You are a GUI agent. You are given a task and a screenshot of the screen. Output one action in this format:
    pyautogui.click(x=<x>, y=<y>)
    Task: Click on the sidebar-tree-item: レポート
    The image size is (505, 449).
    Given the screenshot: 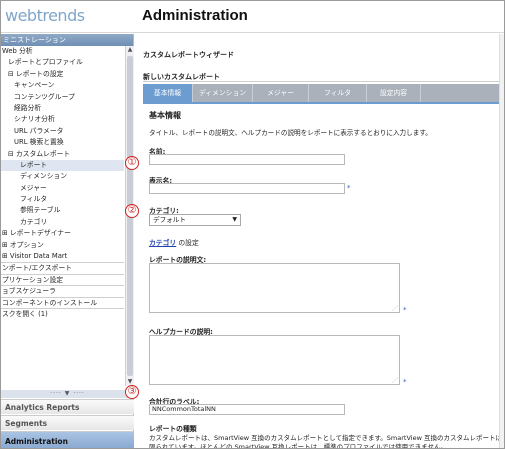 What is the action you would take?
    pyautogui.click(x=62, y=165)
    